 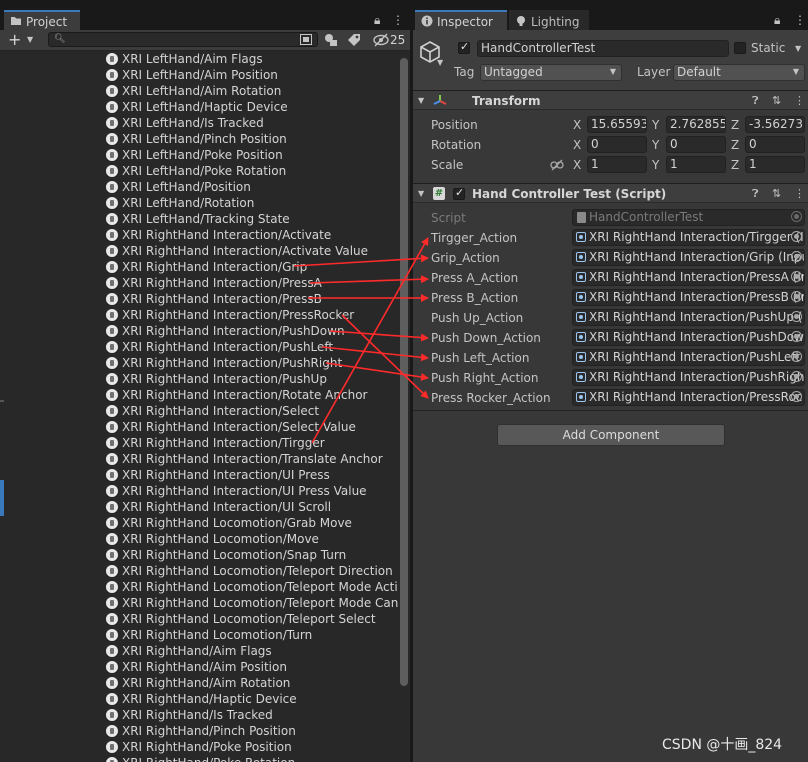 What do you see at coordinates (688, 297) in the screenshot?
I see `action-reference-field: XRI RightHand Interaction/PressB (In` at bounding box center [688, 297].